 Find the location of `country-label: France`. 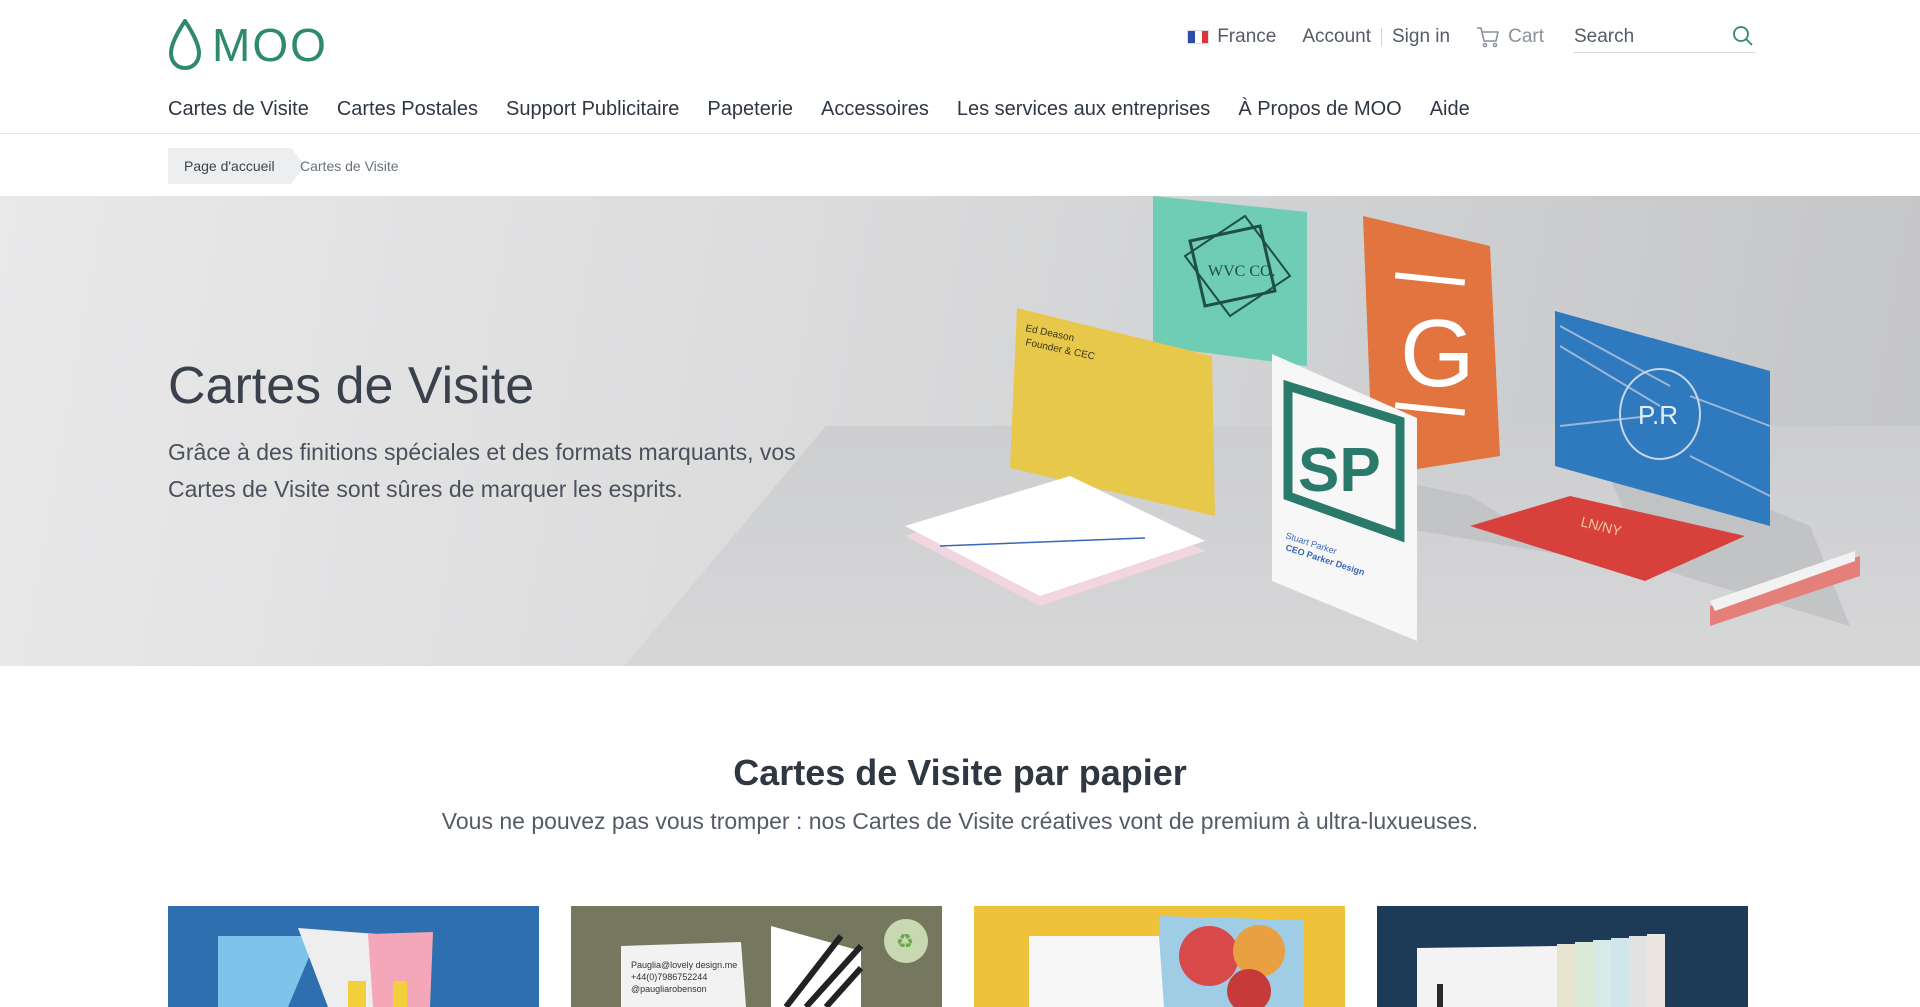

country-label: France is located at coordinates (1247, 36).